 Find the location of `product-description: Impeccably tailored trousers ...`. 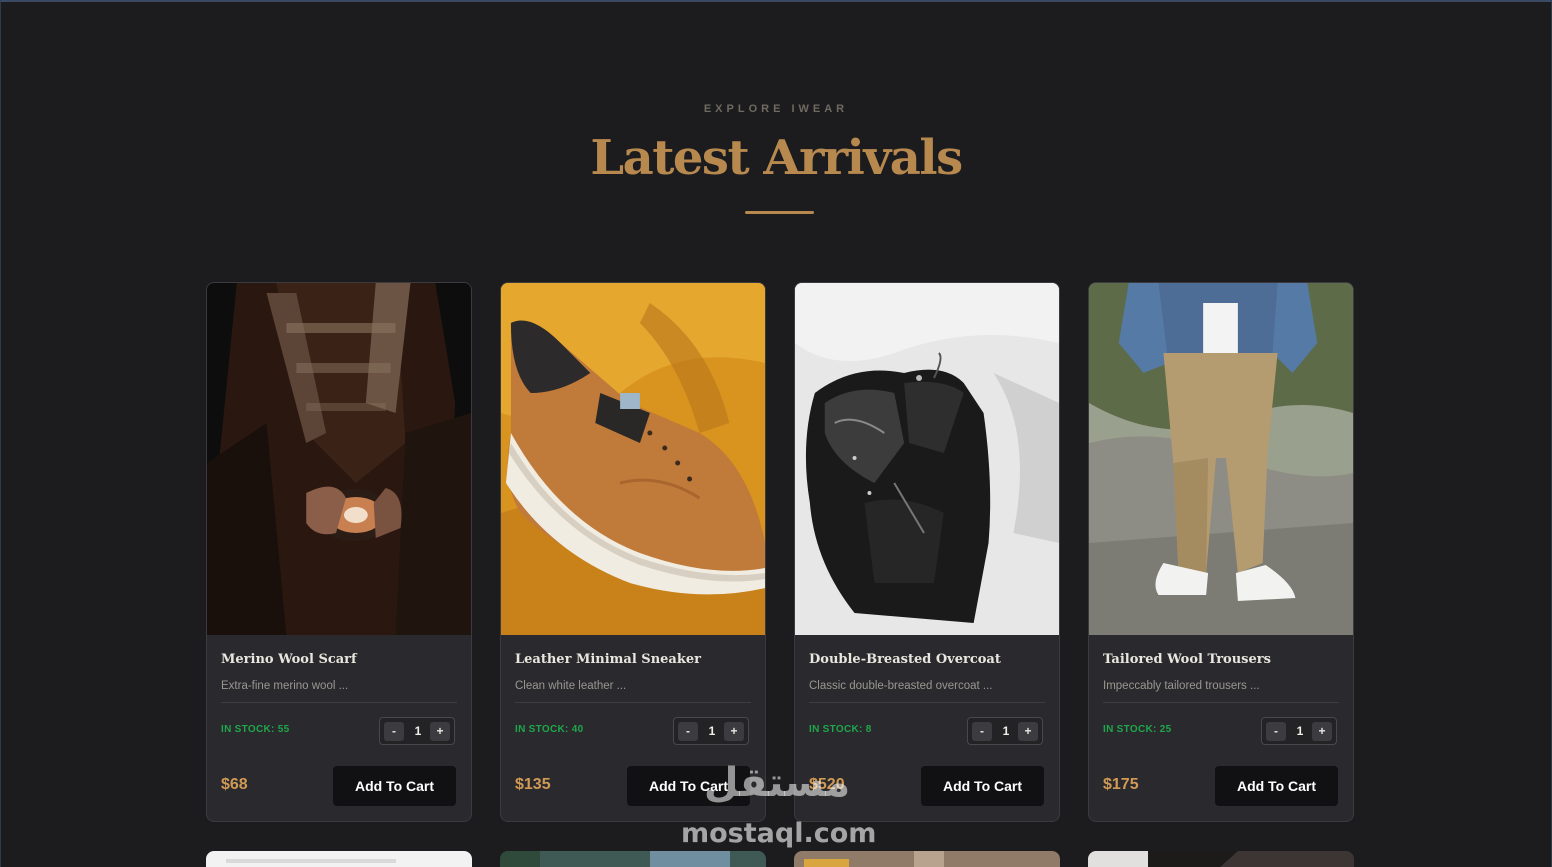

product-description: Impeccably tailored trousers ... is located at coordinates (1181, 686).